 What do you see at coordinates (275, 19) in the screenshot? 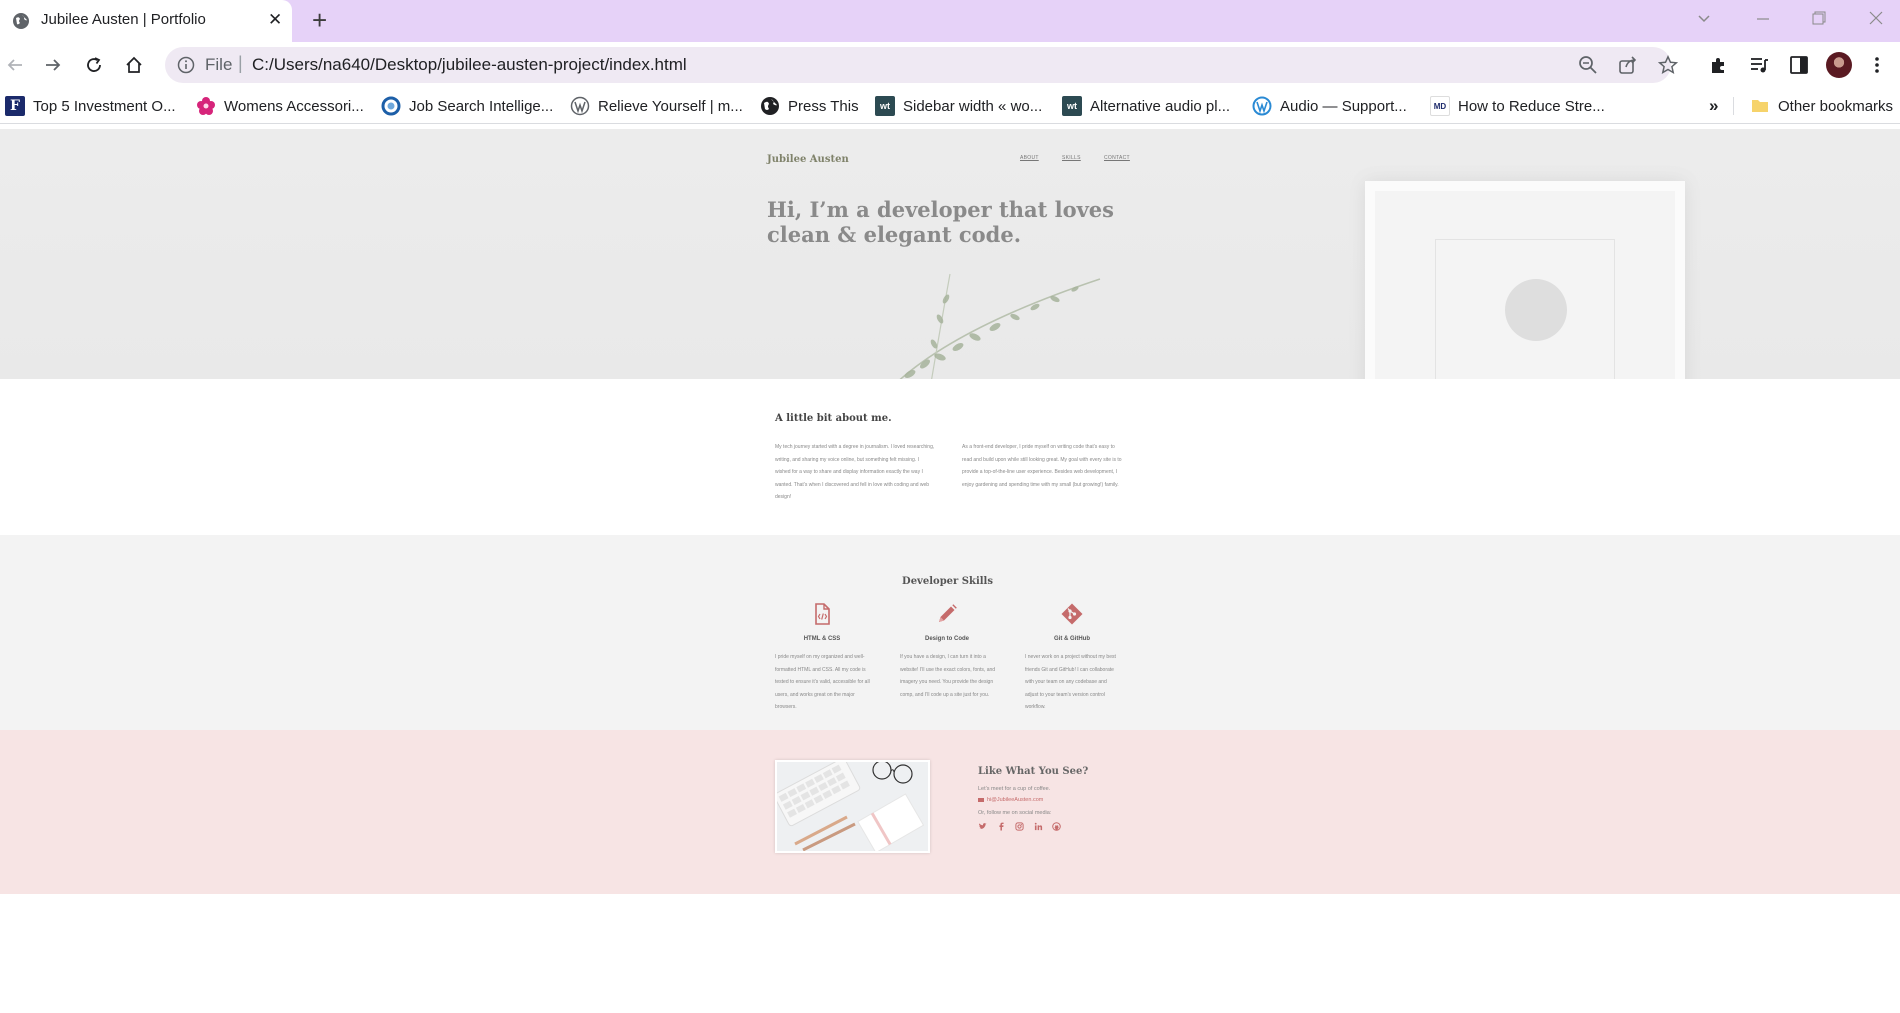
I see `close-tab-icon: ✕` at bounding box center [275, 19].